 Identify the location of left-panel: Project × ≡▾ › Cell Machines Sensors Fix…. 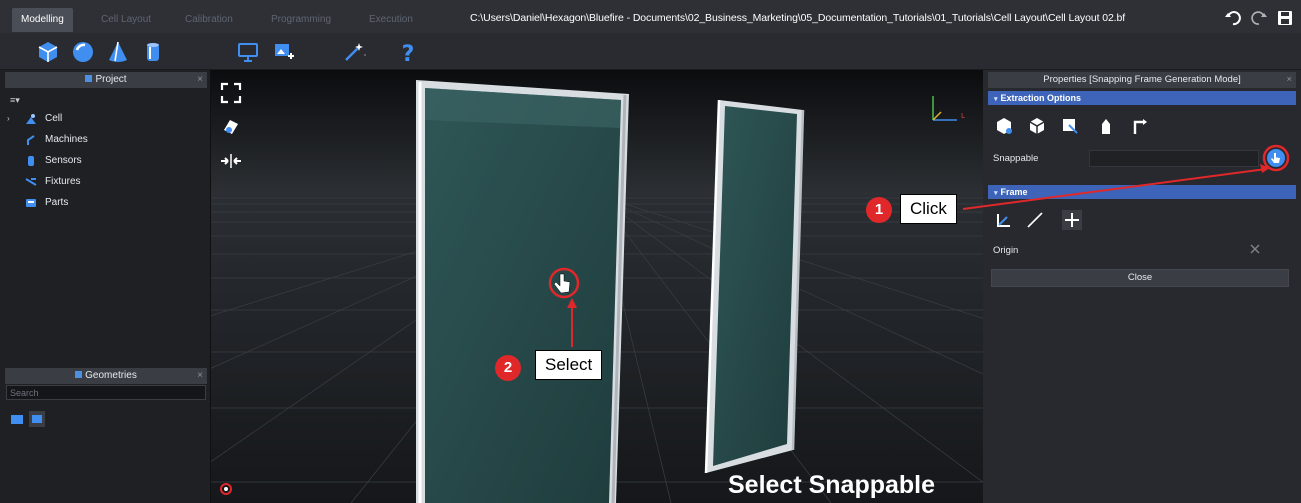
(105, 286).